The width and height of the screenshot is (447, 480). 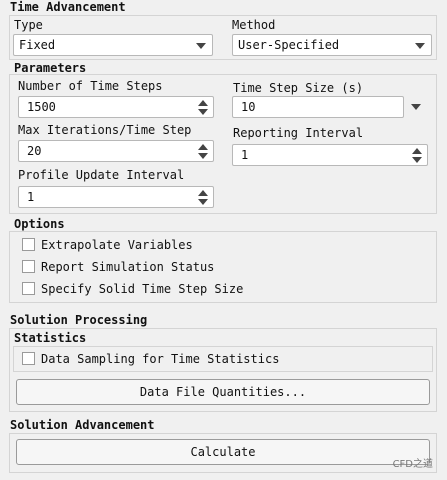 What do you see at coordinates (318, 107) in the screenshot?
I see `step-size-input: 10` at bounding box center [318, 107].